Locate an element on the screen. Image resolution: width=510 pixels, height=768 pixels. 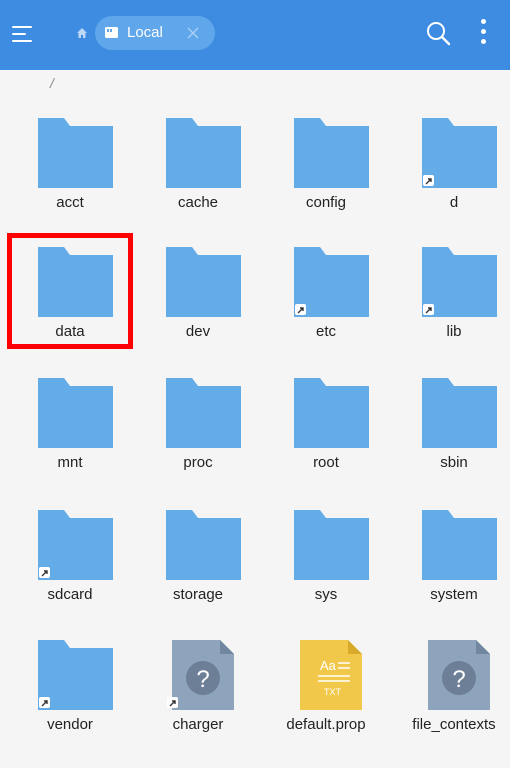
file-item: Aa TXT default.prop is located at coordinates (326, 704).